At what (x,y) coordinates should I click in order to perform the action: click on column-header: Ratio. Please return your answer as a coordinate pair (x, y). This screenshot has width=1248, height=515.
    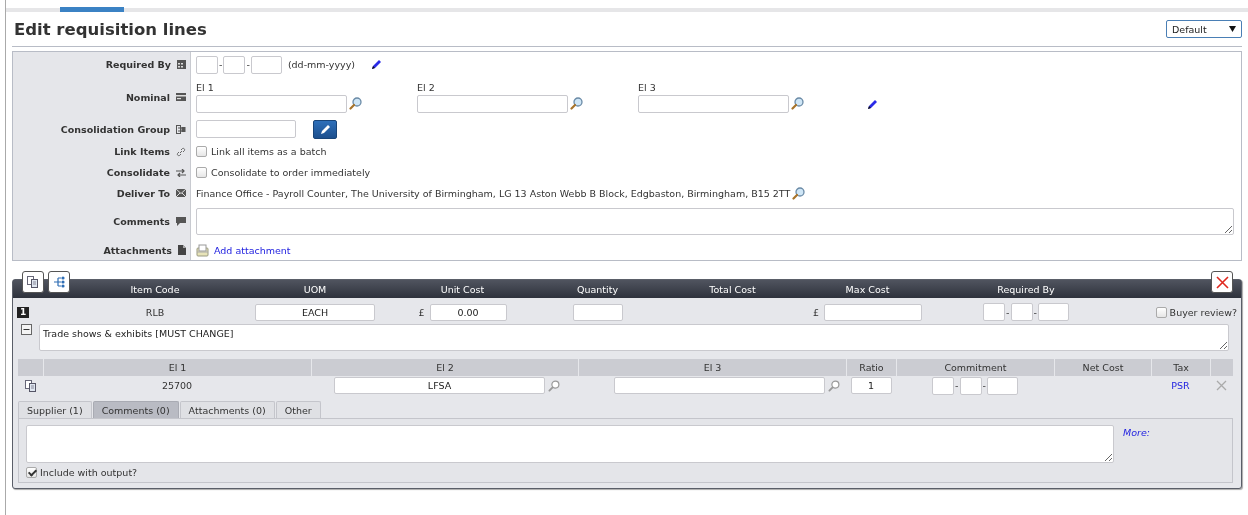
    Looking at the image, I should click on (871, 367).